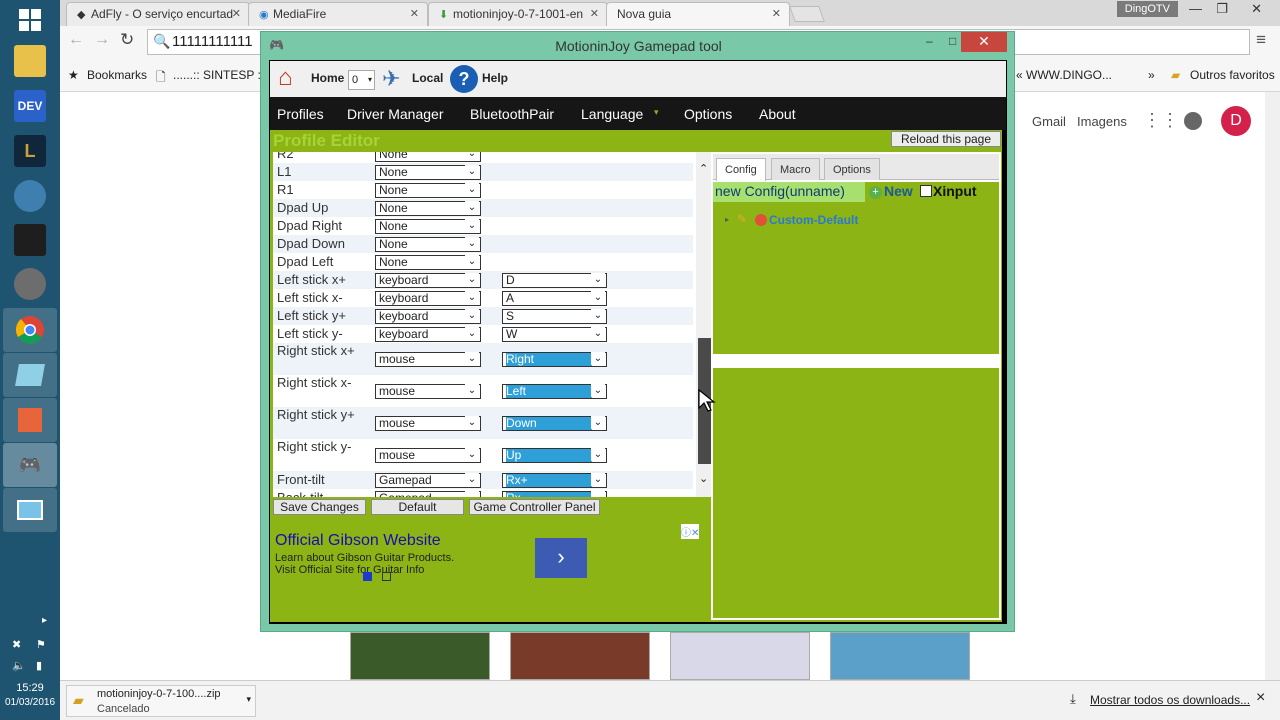  What do you see at coordinates (248, 699) in the screenshot?
I see `download-menu-icon: ▾` at bounding box center [248, 699].